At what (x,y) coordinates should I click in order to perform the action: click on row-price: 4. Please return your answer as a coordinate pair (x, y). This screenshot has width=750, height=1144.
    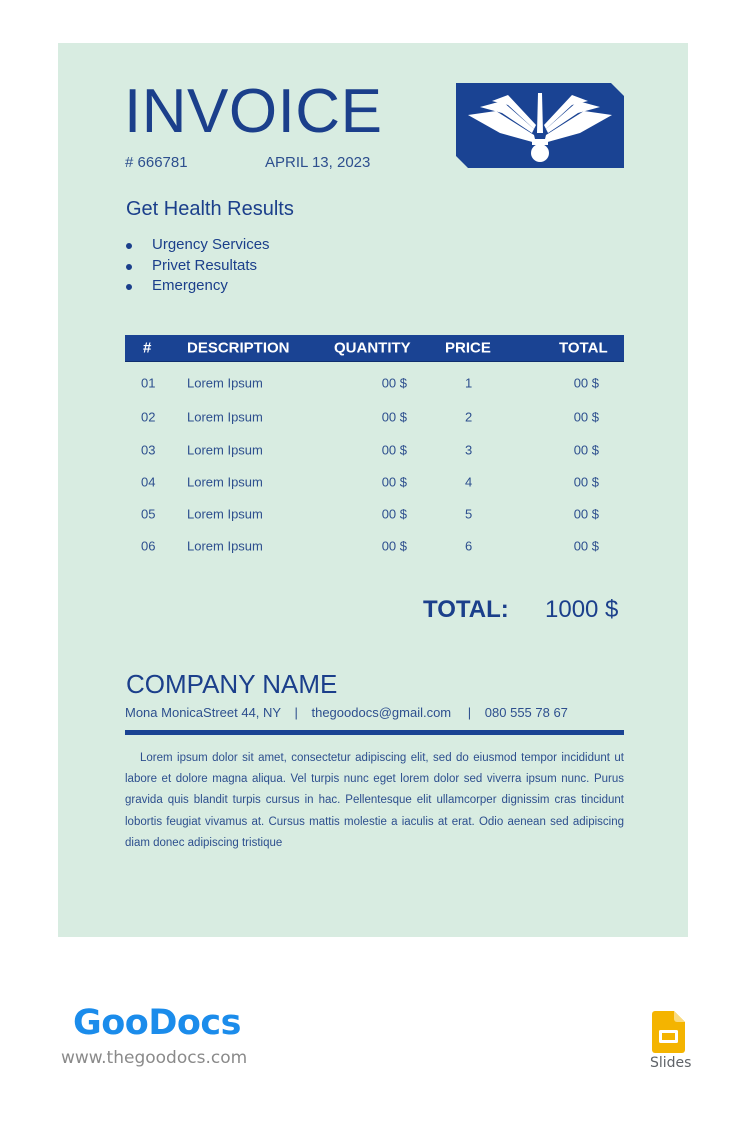
    Looking at the image, I should click on (469, 482).